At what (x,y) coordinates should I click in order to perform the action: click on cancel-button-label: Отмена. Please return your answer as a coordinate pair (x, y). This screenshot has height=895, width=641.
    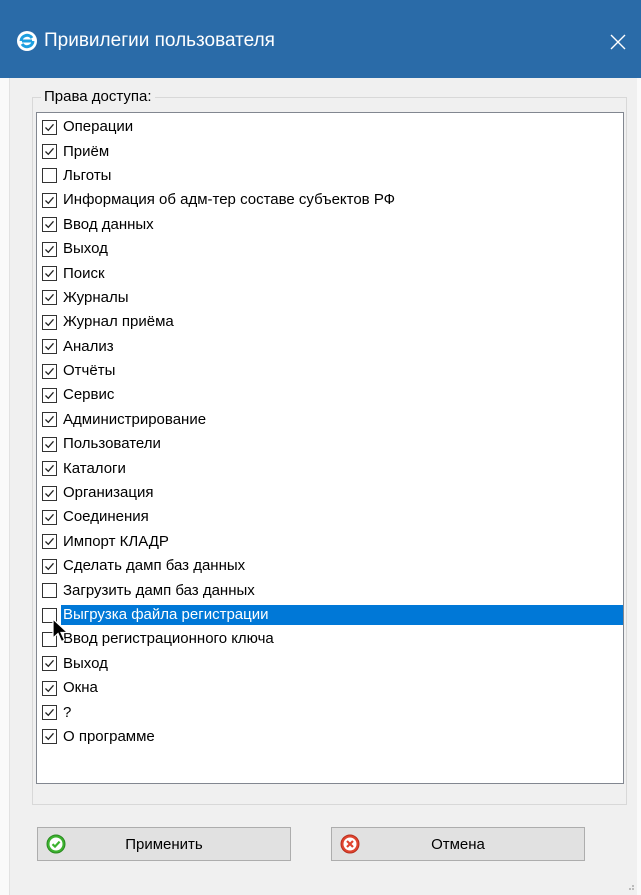
    Looking at the image, I should click on (458, 844).